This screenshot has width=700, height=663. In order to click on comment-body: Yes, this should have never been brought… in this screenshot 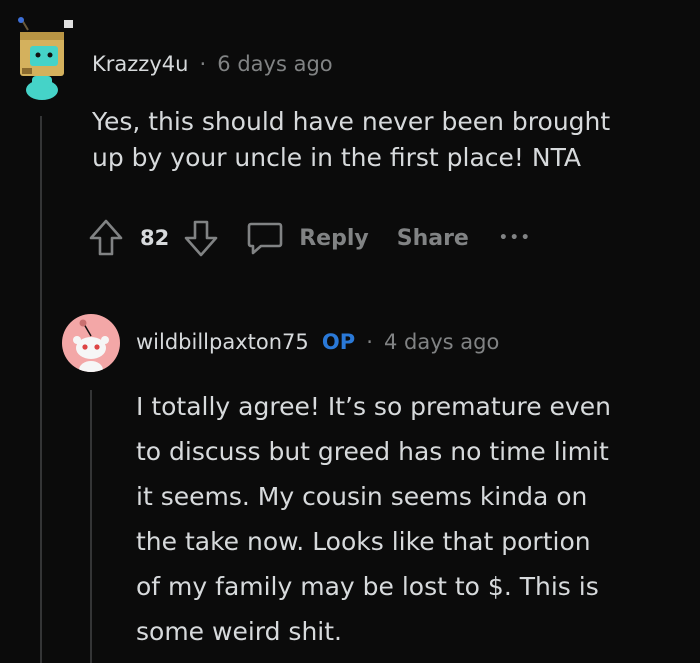, I will do `click(392, 139)`.